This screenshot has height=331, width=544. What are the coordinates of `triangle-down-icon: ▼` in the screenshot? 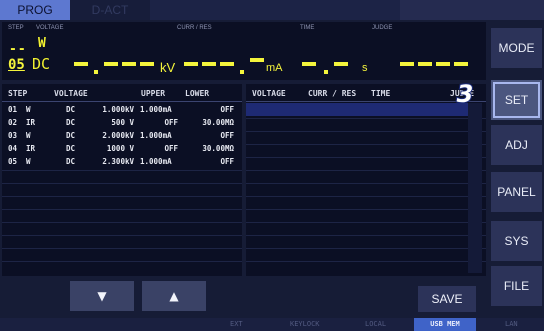 It's located at (102, 296).